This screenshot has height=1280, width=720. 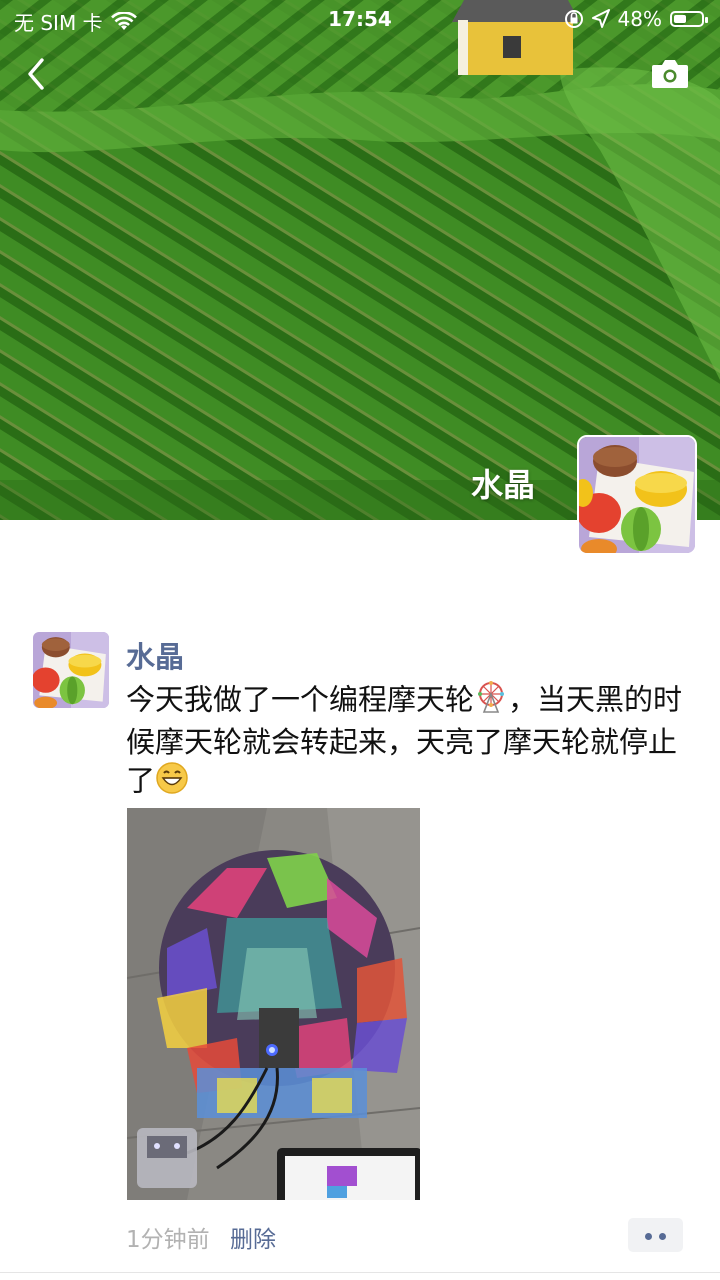 I want to click on back-button, so click(x=42, y=74).